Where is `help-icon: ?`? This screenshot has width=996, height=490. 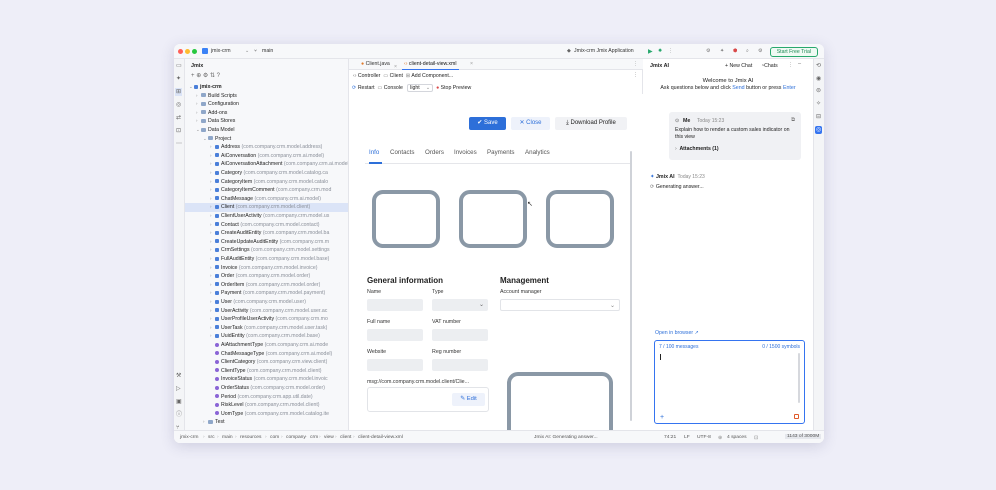
help-icon: ? is located at coordinates (218, 76).